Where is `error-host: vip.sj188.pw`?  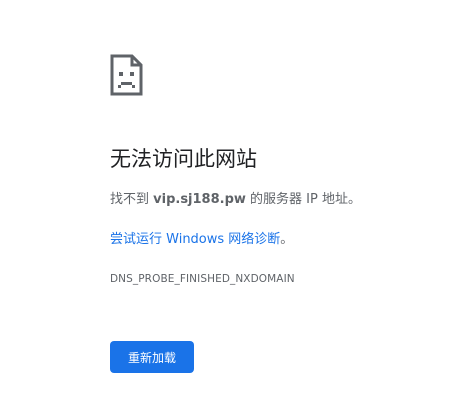 error-host: vip.sj188.pw is located at coordinates (199, 199).